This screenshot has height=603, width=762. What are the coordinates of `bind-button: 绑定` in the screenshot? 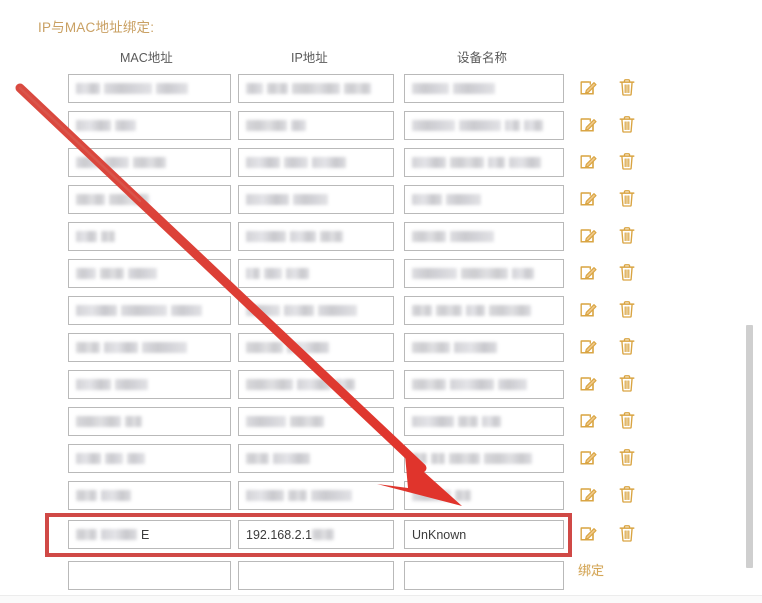 It's located at (591, 569).